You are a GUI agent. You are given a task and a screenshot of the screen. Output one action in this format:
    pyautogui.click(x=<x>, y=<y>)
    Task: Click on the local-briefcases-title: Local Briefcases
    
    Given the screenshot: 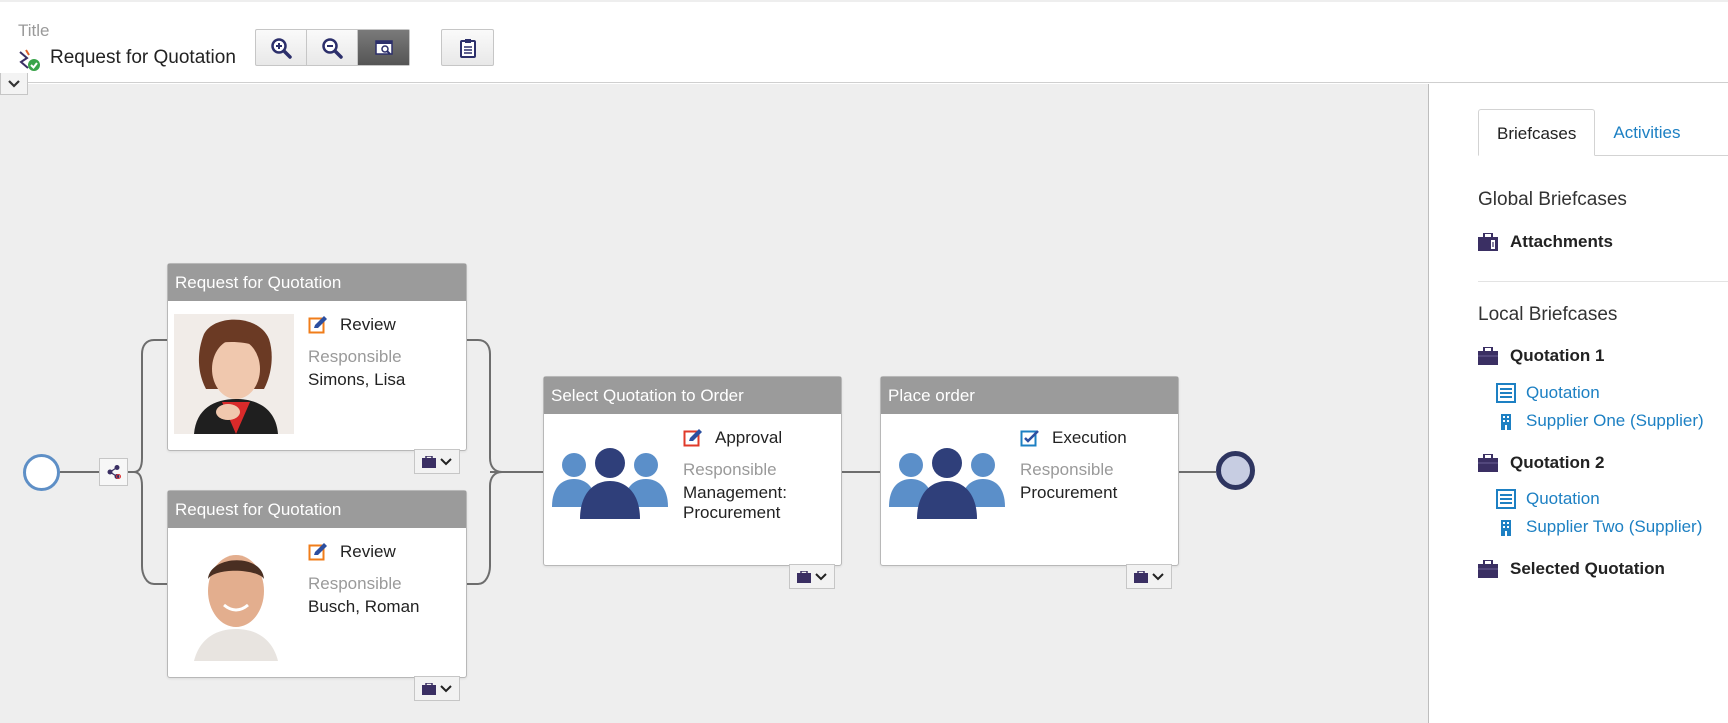 What is the action you would take?
    pyautogui.click(x=1548, y=314)
    